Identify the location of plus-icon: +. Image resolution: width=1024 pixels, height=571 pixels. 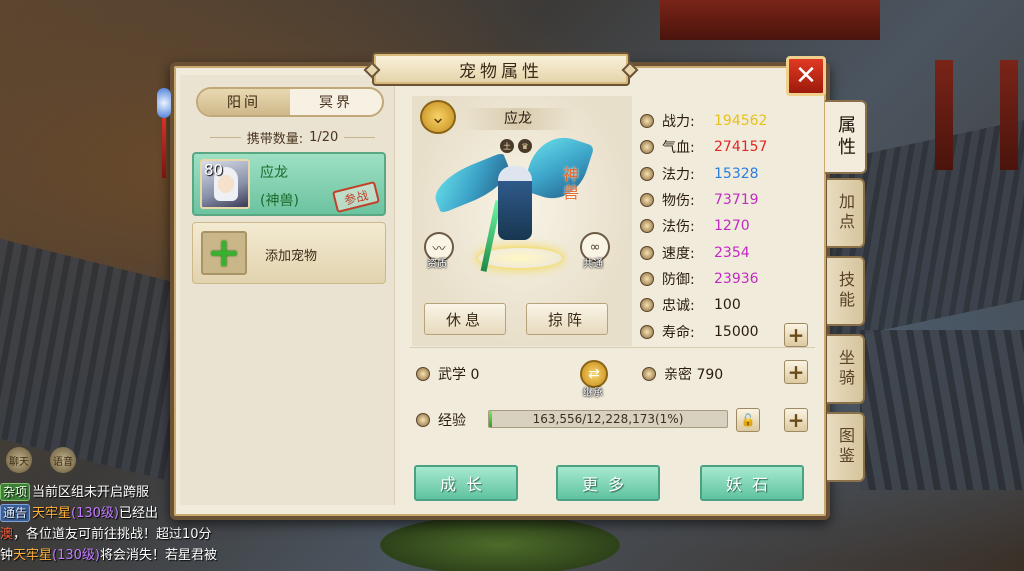
(224, 253).